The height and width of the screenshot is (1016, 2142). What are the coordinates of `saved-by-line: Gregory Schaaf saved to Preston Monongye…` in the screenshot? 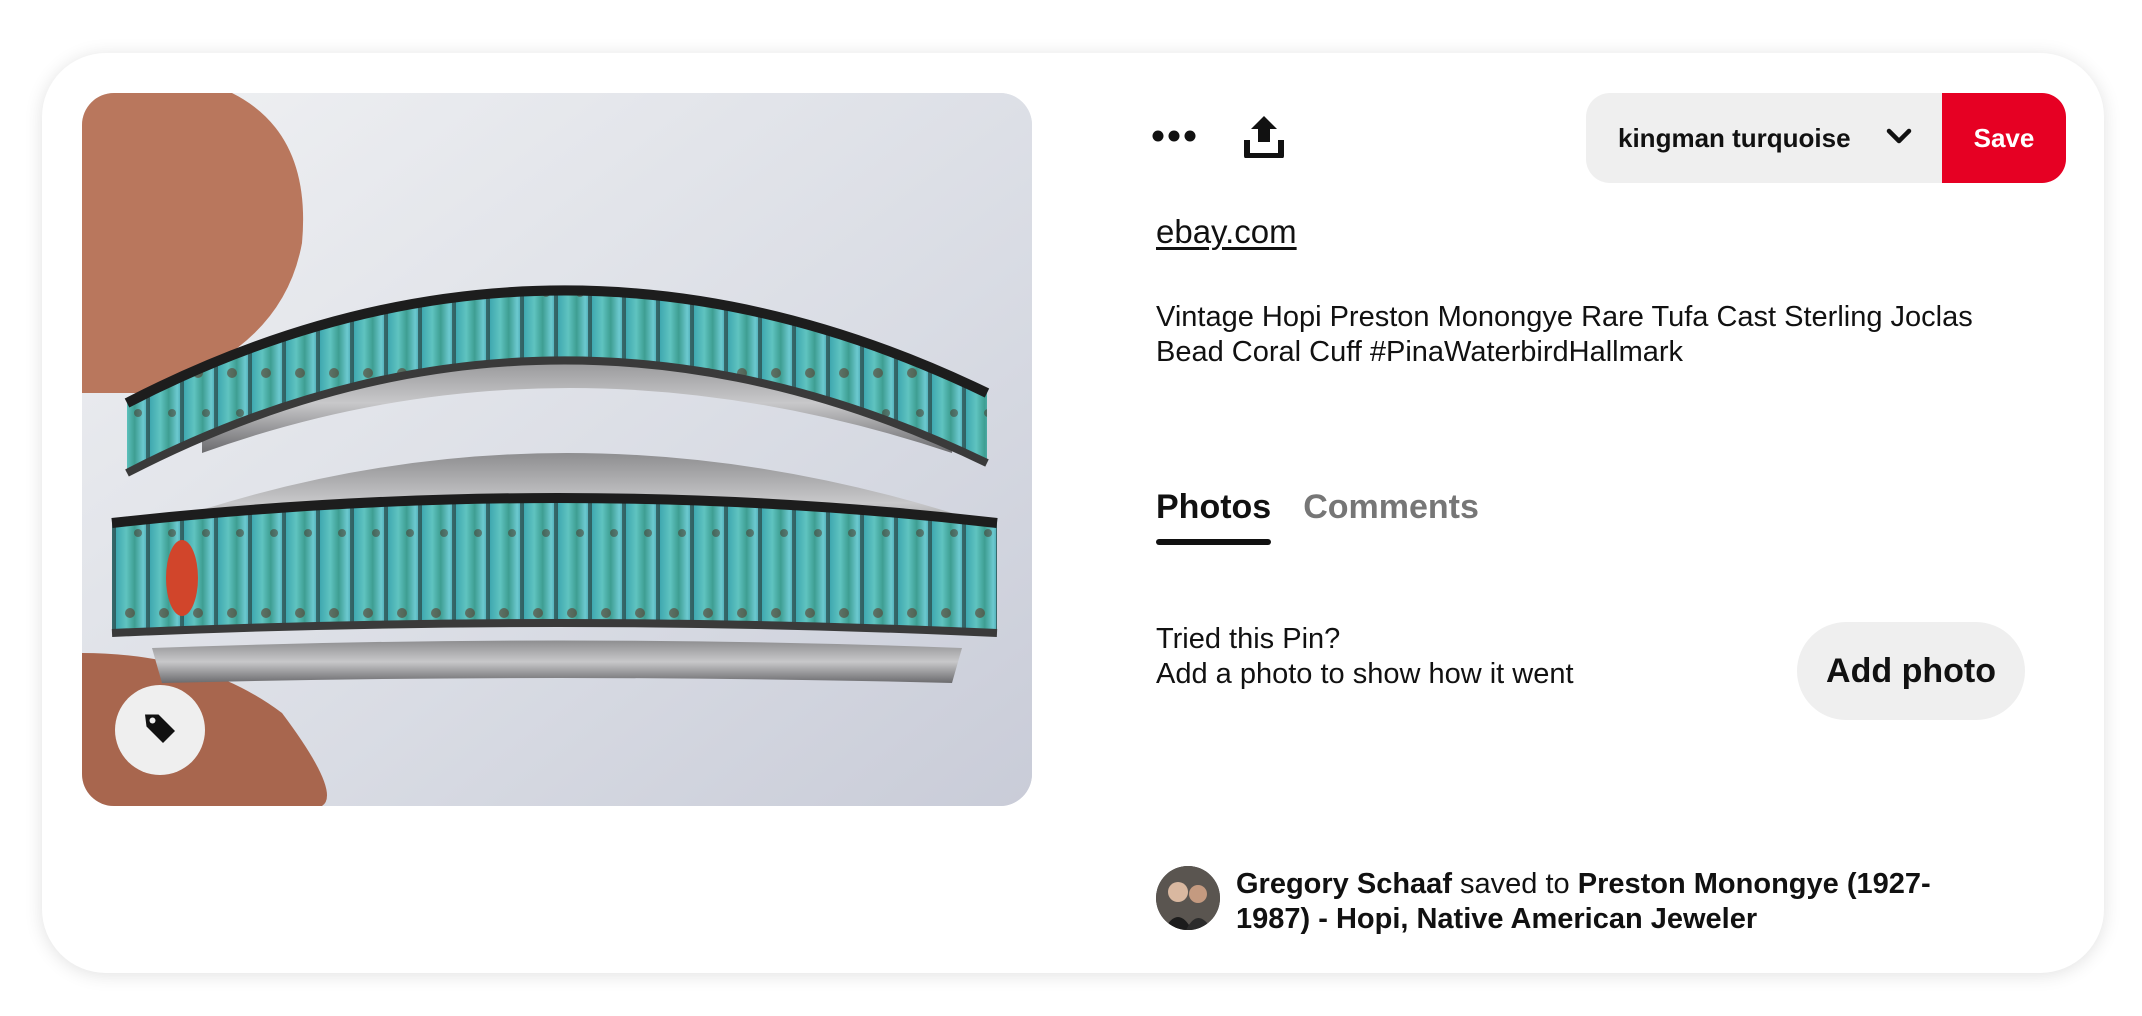 It's located at (1616, 902).